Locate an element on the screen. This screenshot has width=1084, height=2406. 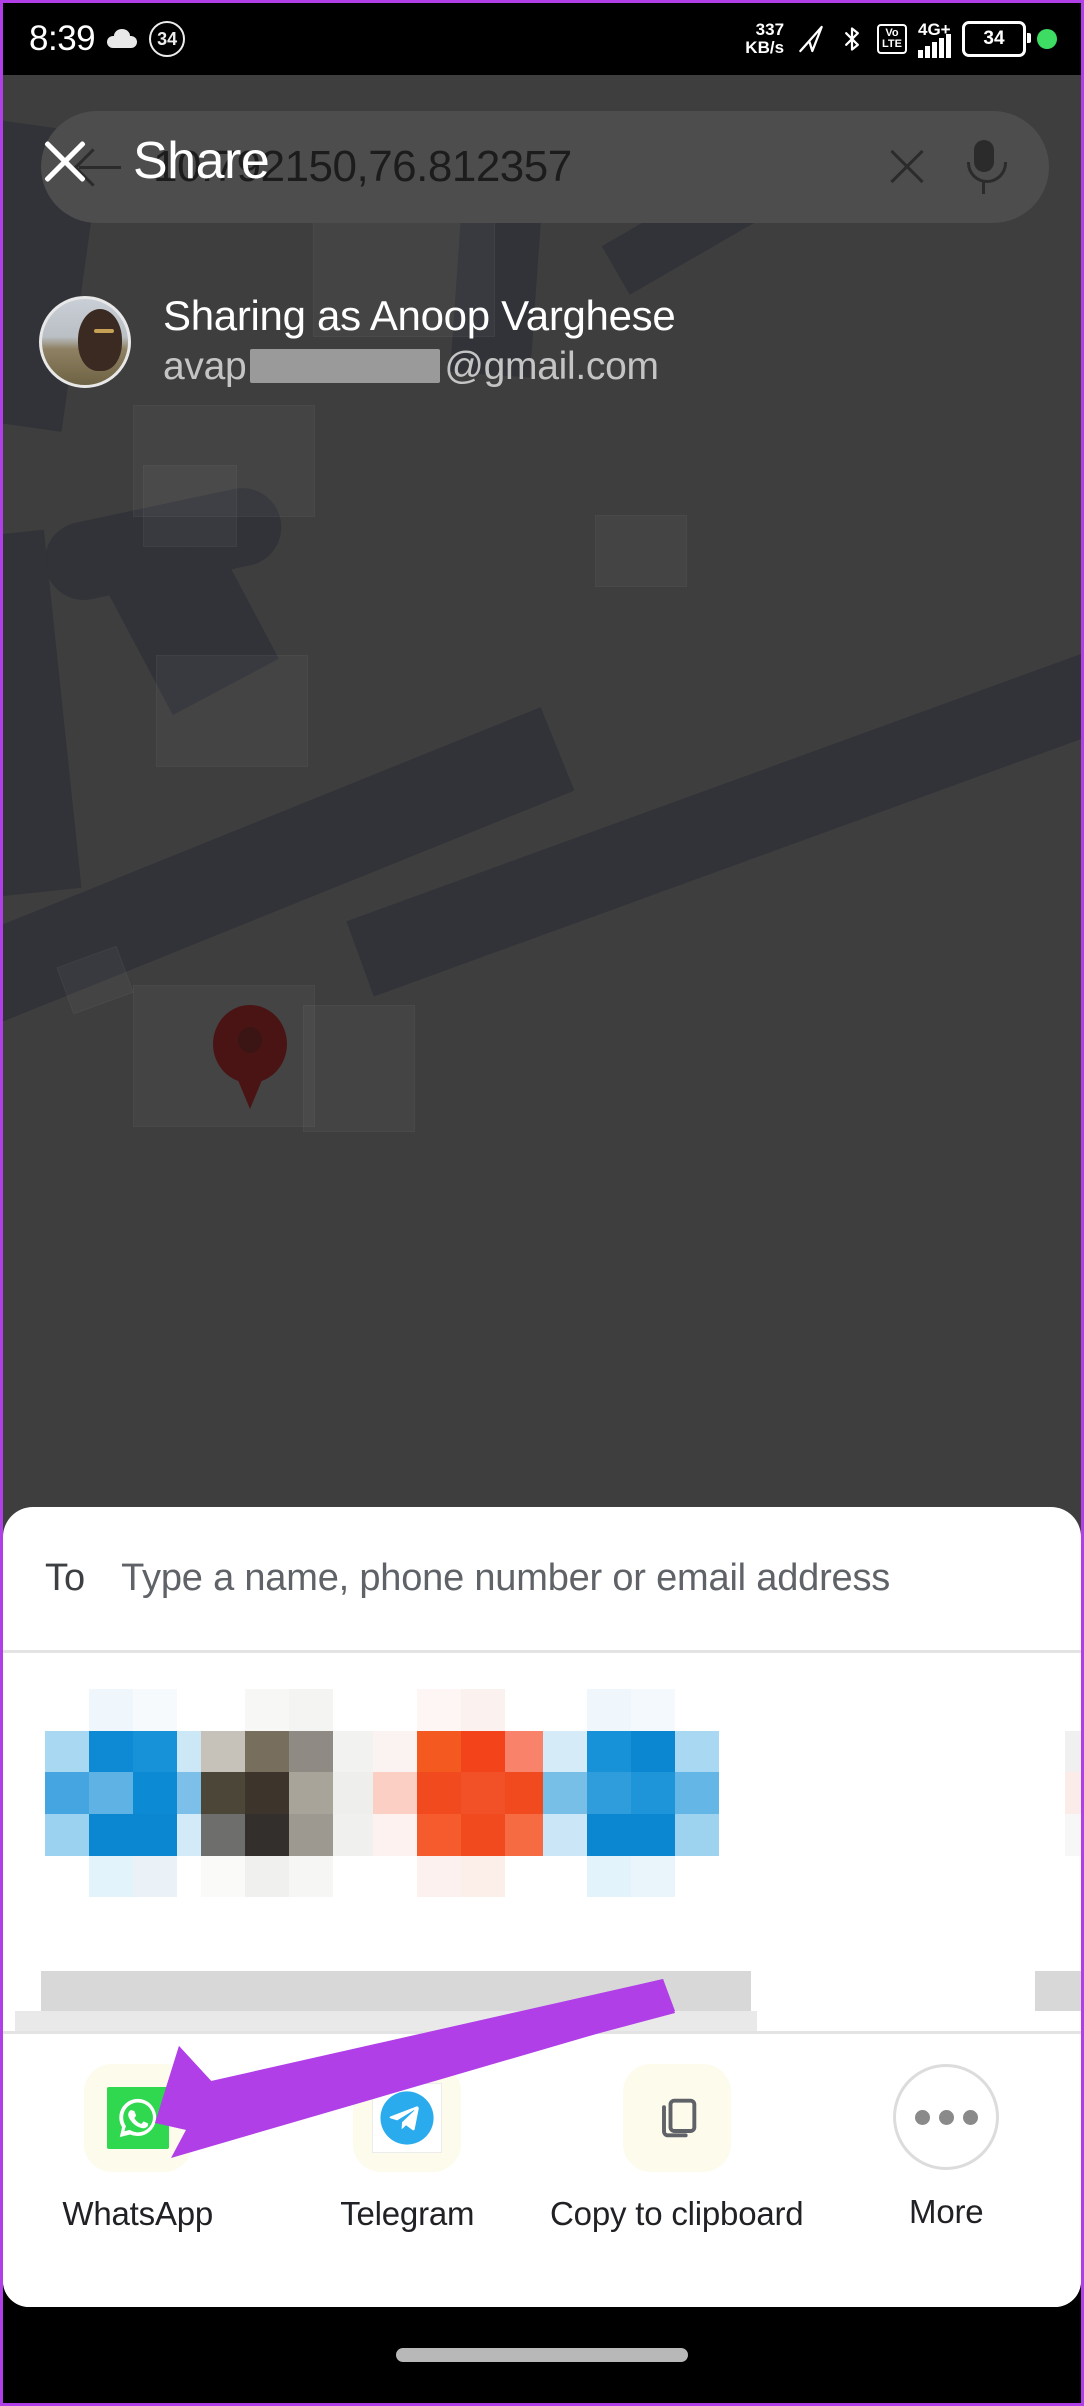
share-targets-row: WhatsApp Telegram Copy to clipboard More is located at coordinates (542, 2170).